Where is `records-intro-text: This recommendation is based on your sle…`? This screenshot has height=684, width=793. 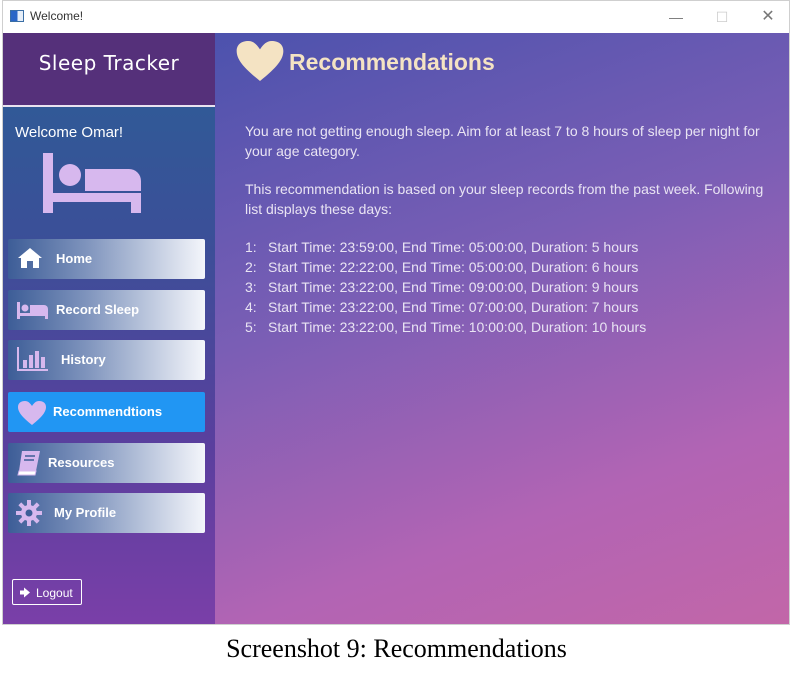 records-intro-text: This recommendation is based on your sle… is located at coordinates (504, 199).